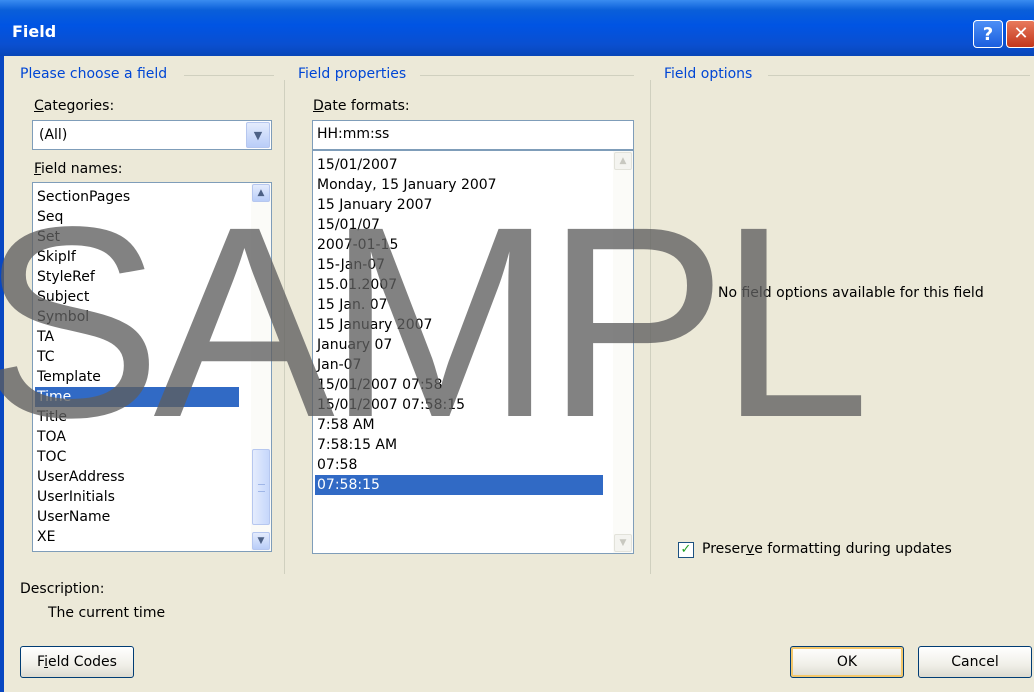 This screenshot has width=1034, height=692. Describe the element at coordinates (53, 135) in the screenshot. I see `categories-value: (All)` at that location.